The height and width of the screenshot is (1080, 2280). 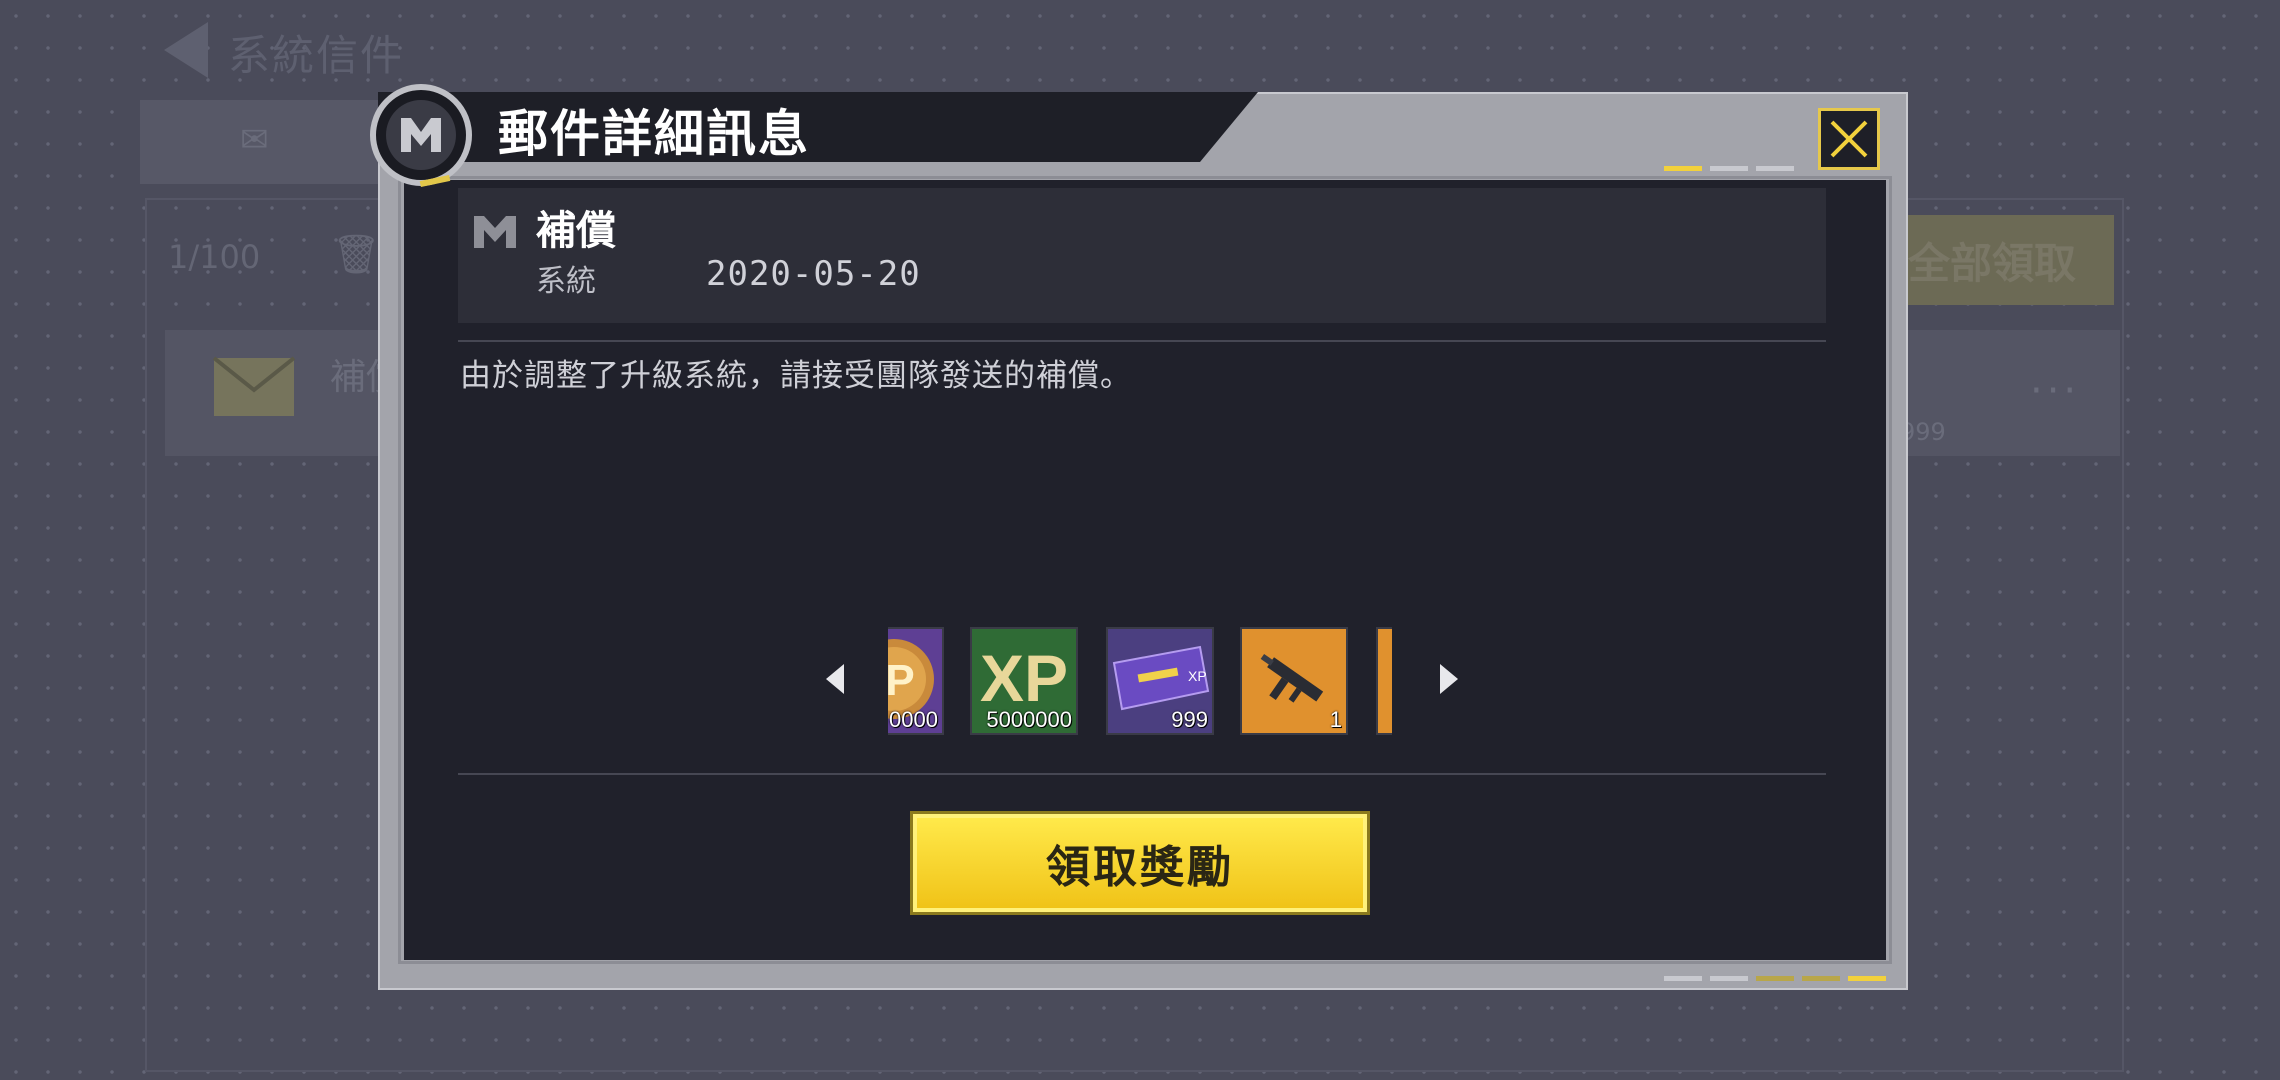 I want to click on claim-reward-button: 領取獎勵, so click(x=1140, y=863).